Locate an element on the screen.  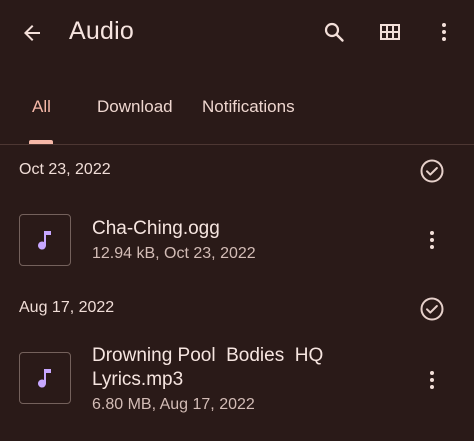
arrow-back-icon is located at coordinates (32, 33).